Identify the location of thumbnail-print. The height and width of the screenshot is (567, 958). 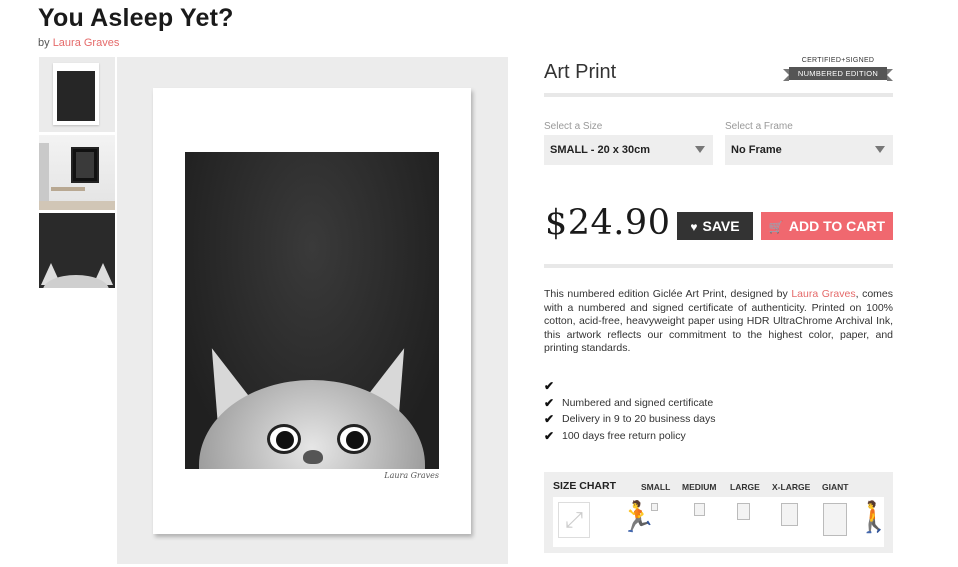
(77, 94).